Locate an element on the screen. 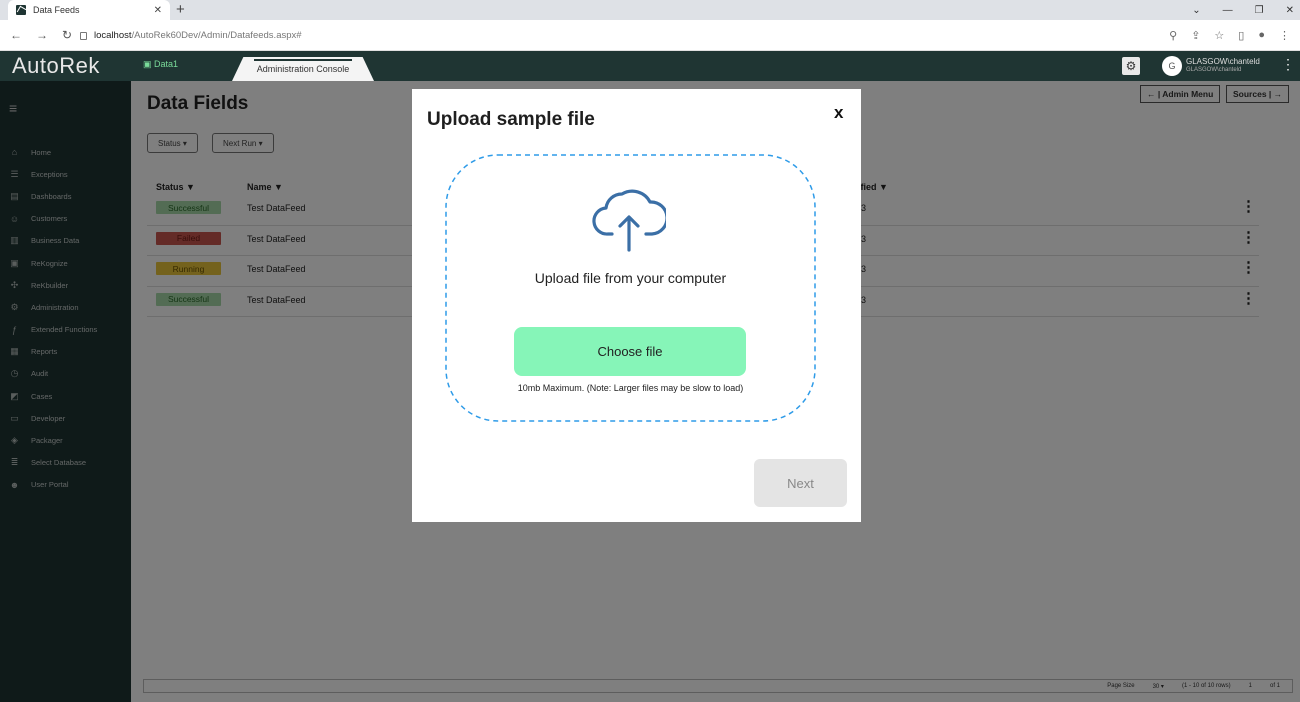 The height and width of the screenshot is (702, 1300). window-close-icon: ✕ is located at coordinates (1290, 10).